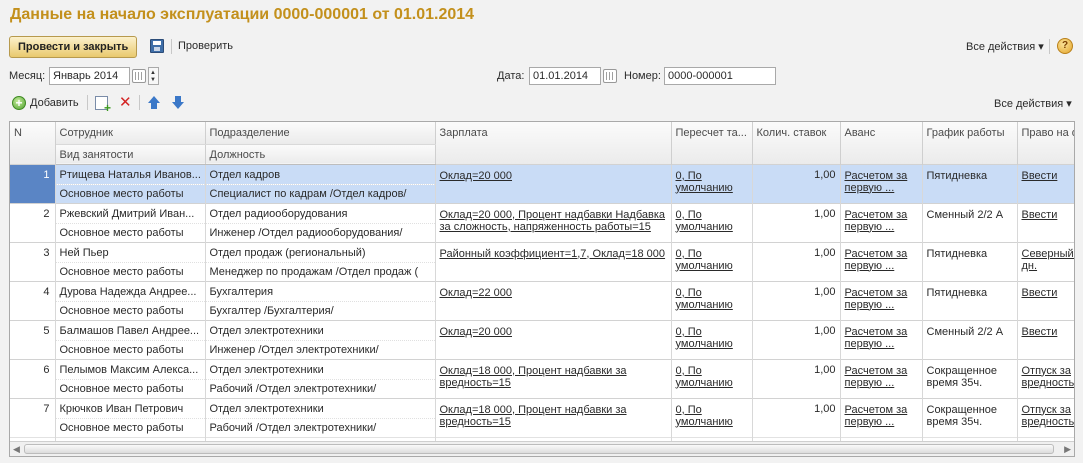 Image resolution: width=1083 pixels, height=463 pixels. I want to click on add-button: Добавить, so click(54, 103).